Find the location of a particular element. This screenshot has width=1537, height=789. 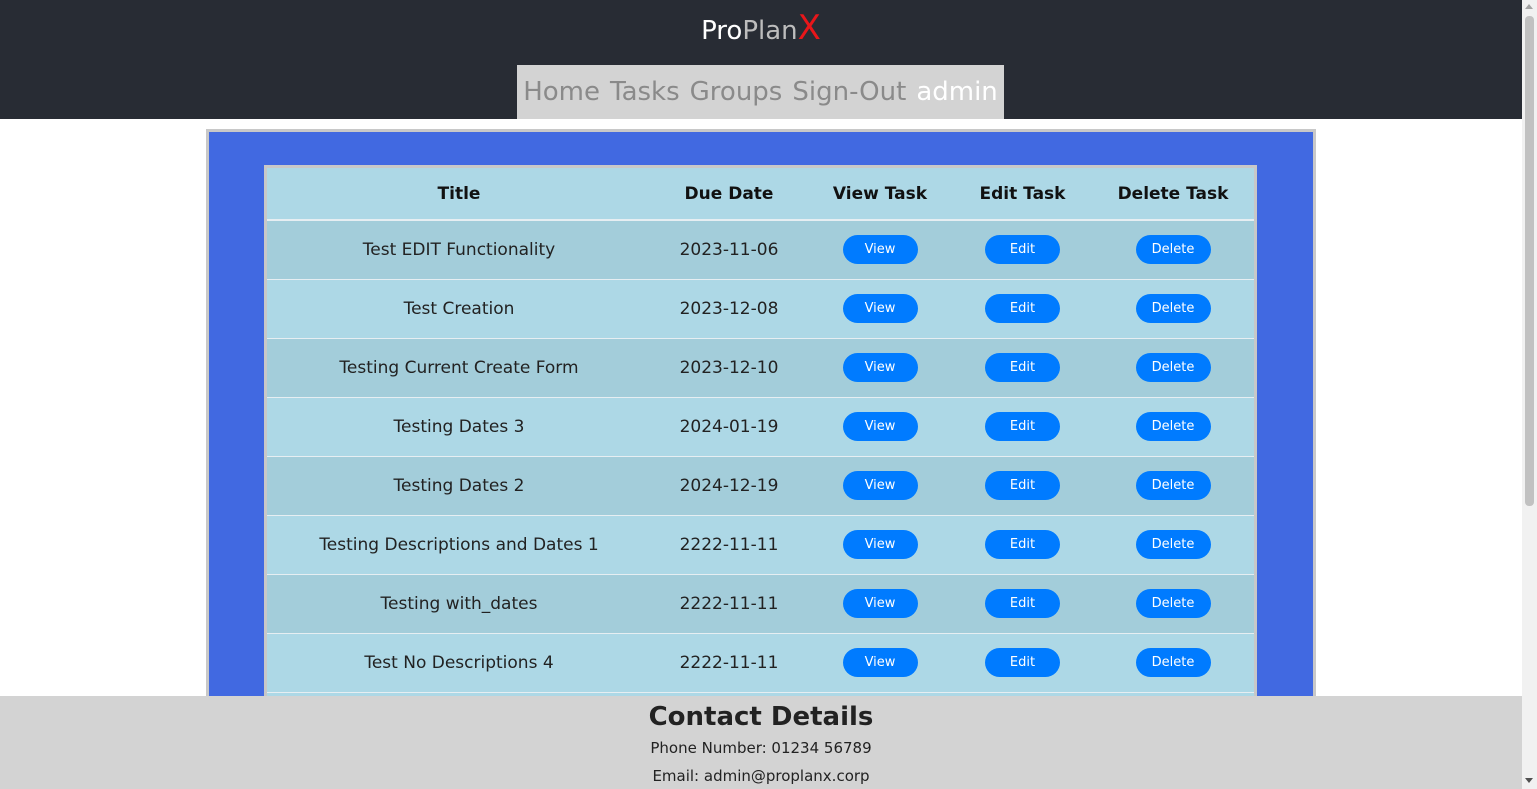

task-title: Testing Dates 2 is located at coordinates (459, 486).